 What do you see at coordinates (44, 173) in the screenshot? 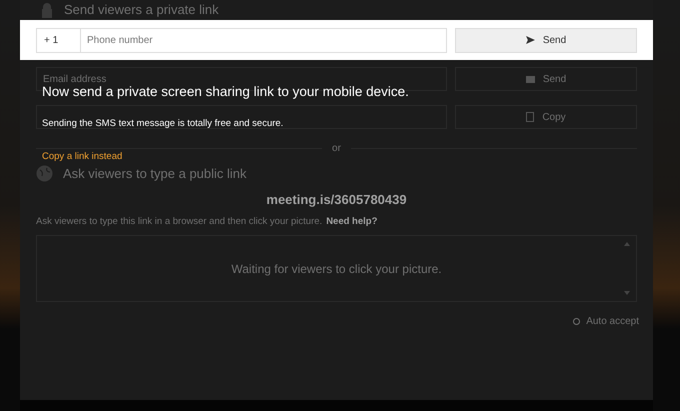
I see `globe-icon` at bounding box center [44, 173].